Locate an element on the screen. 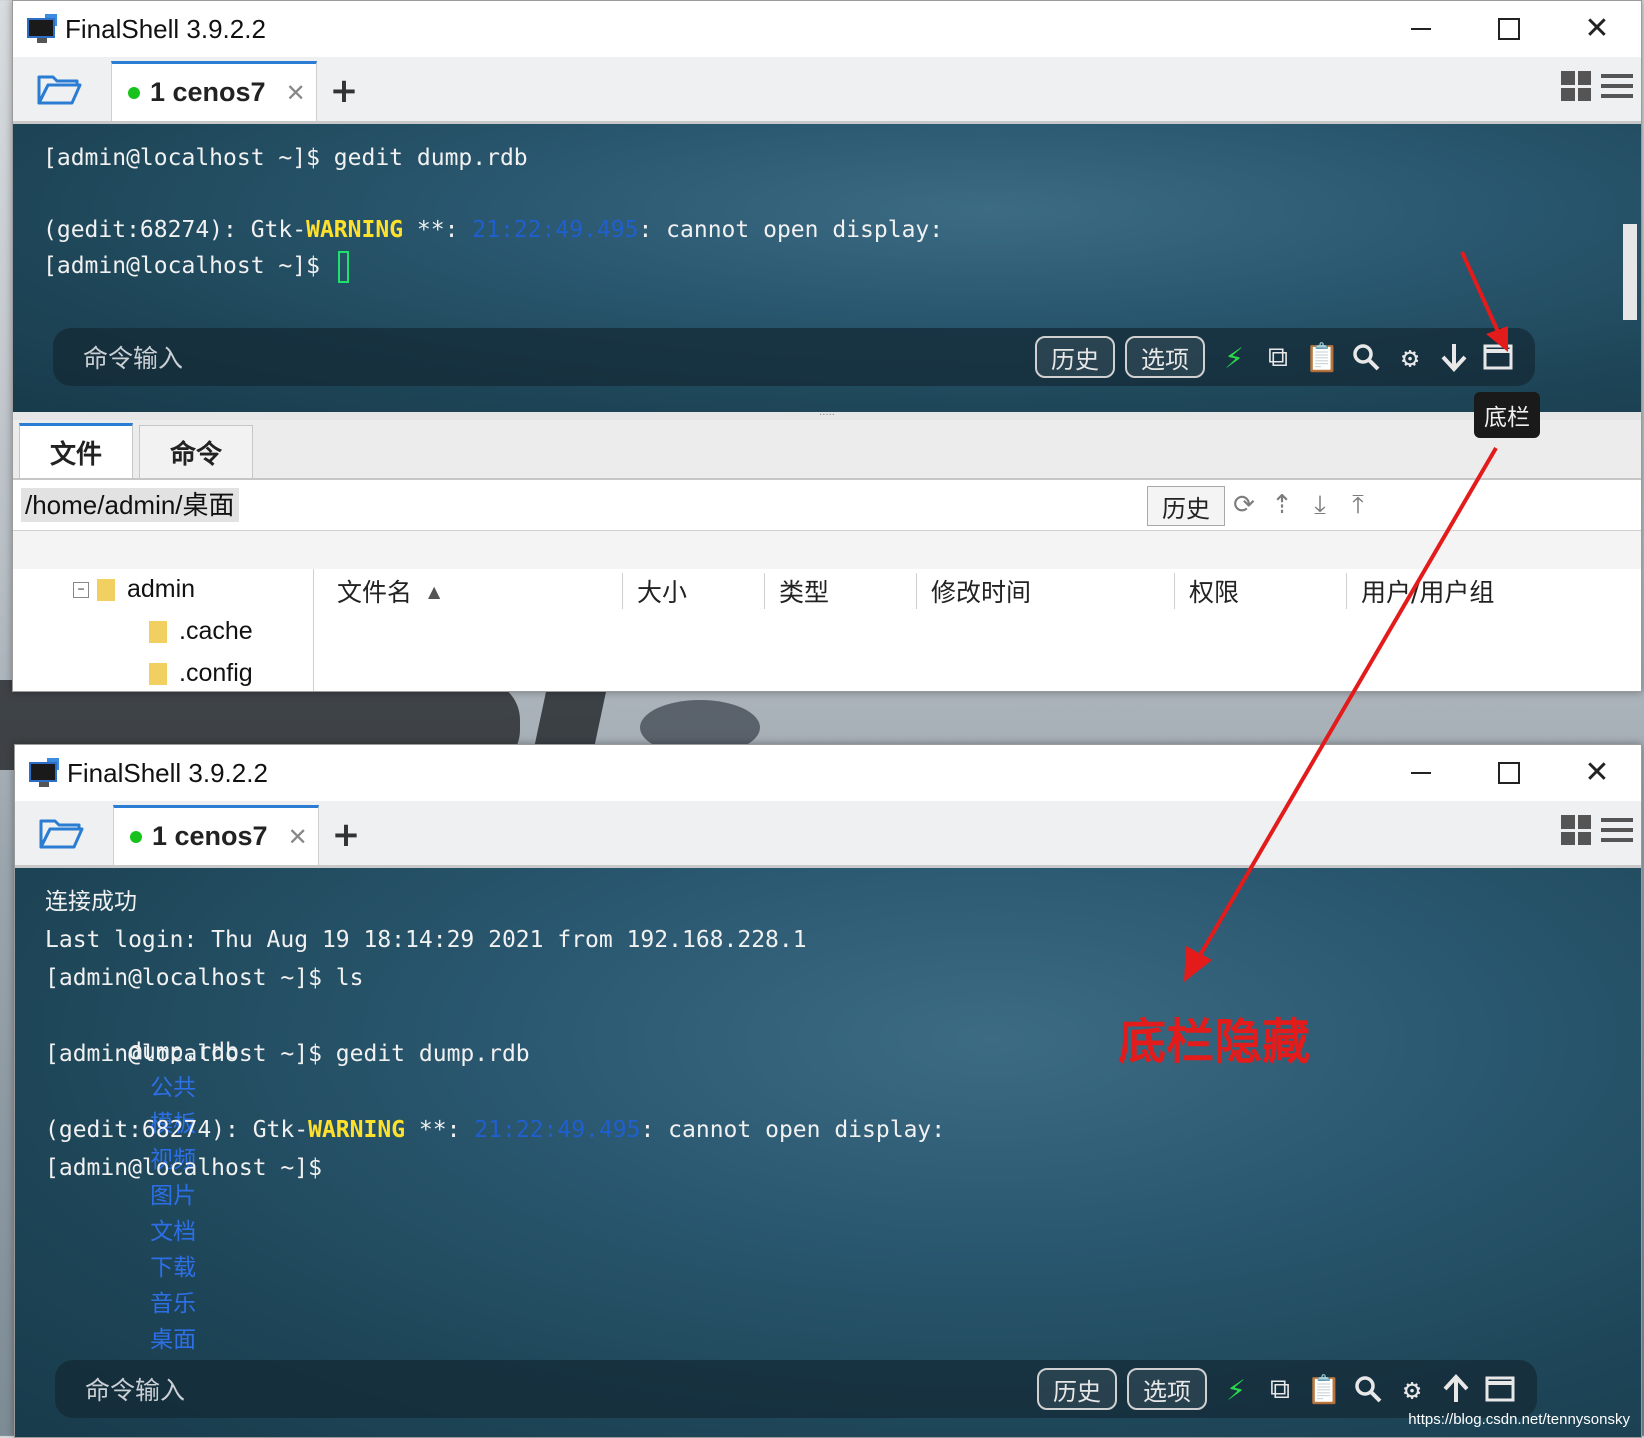 This screenshot has width=1644, height=1438. file-manager-tabs: 文件 命令 is located at coordinates (827, 450).